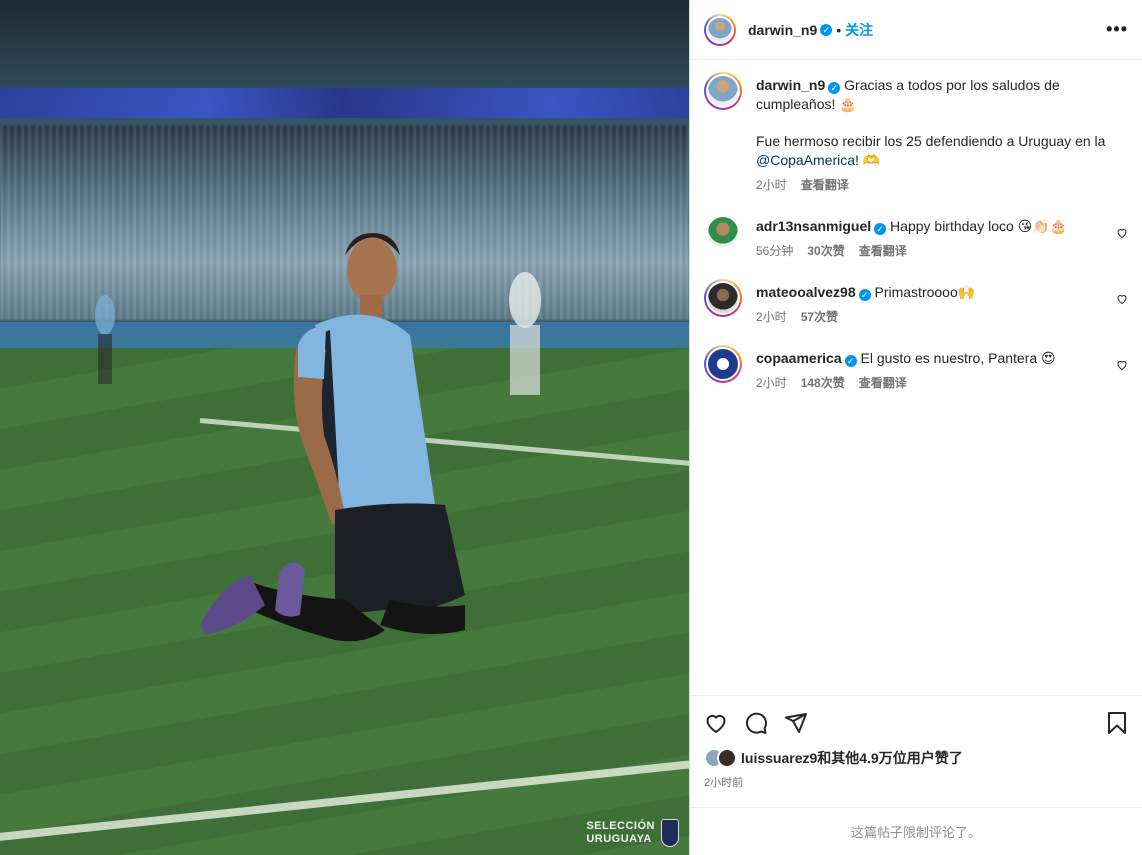  Describe the element at coordinates (756, 723) in the screenshot. I see `comment-bubble-icon` at that location.